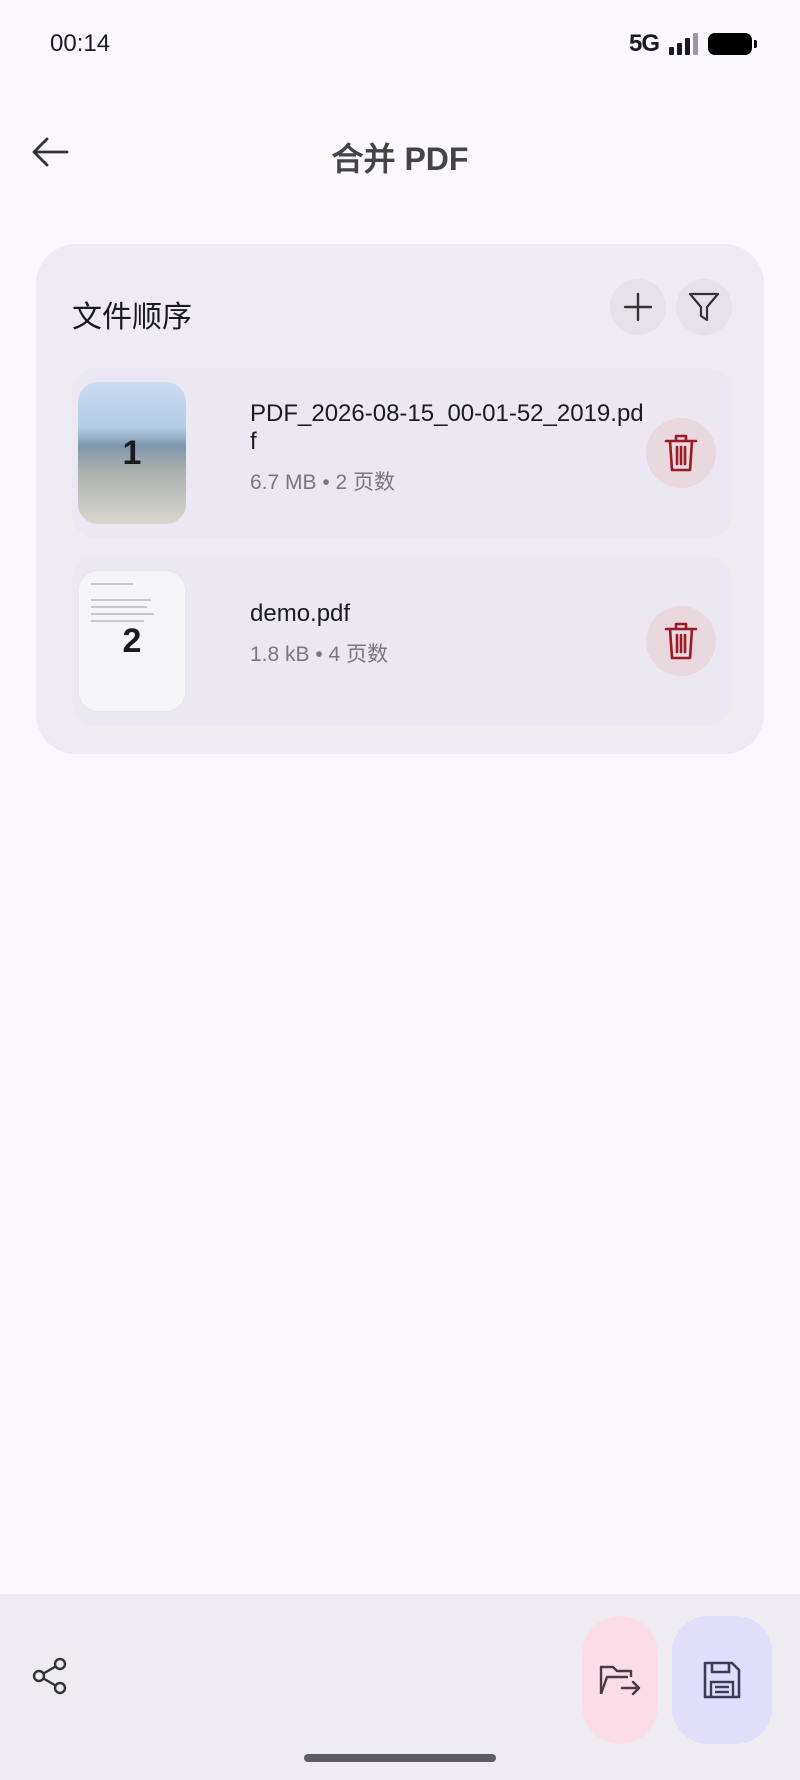 This screenshot has width=800, height=1780. Describe the element at coordinates (402, 641) in the screenshot. I see `file-row: 2 demo.pdf 1.8 kB • 4 页数` at that location.